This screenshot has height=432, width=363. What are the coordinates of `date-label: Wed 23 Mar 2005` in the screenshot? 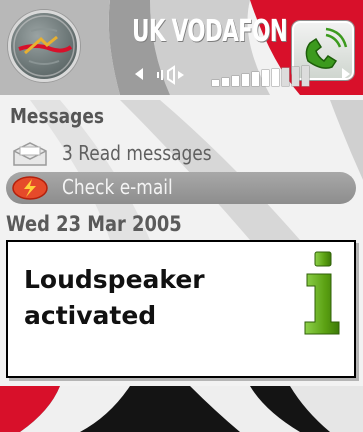 It's located at (94, 224).